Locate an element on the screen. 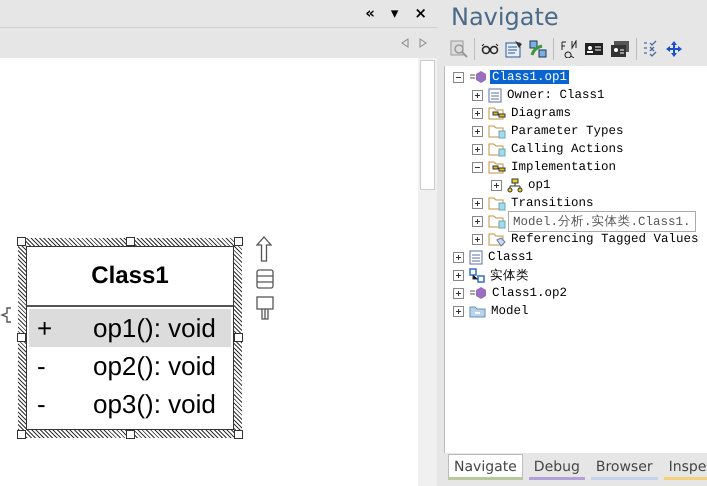  scroll-right-icon is located at coordinates (423, 43).